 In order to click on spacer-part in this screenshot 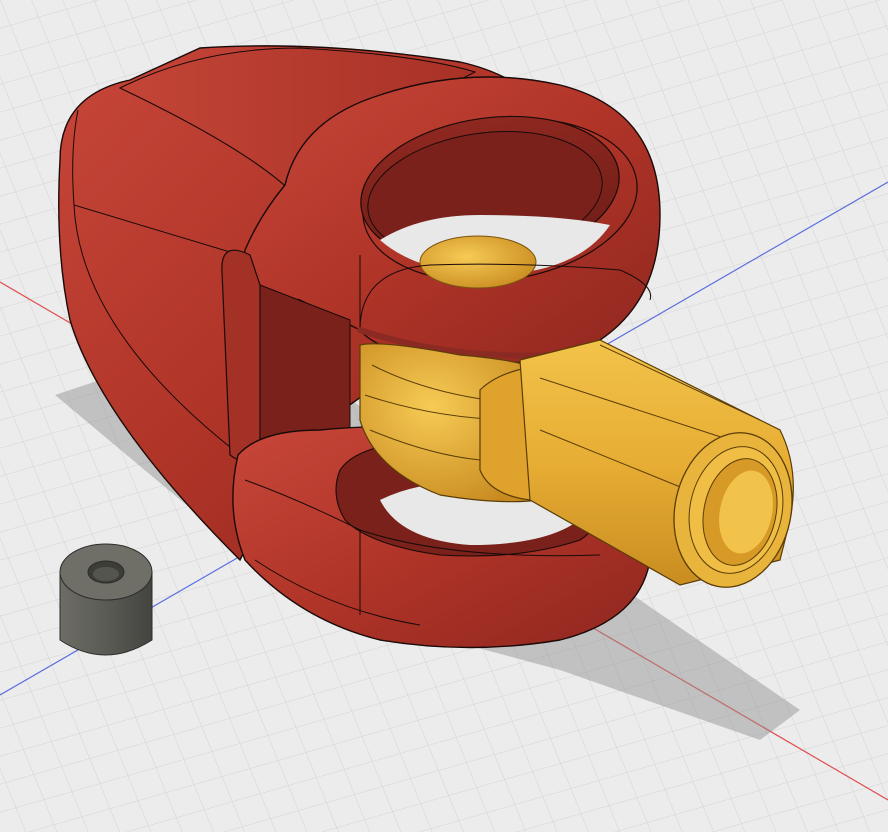, I will do `click(106, 599)`.